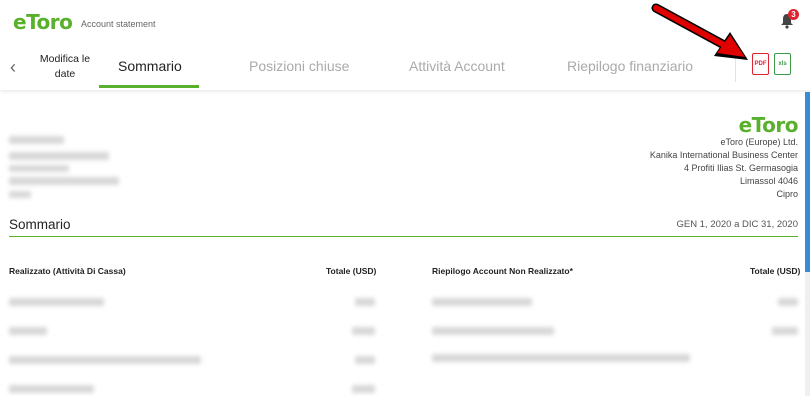 The width and height of the screenshot is (810, 396). I want to click on realized-header: Realizzato (Attività Di Cassa), so click(67, 271).